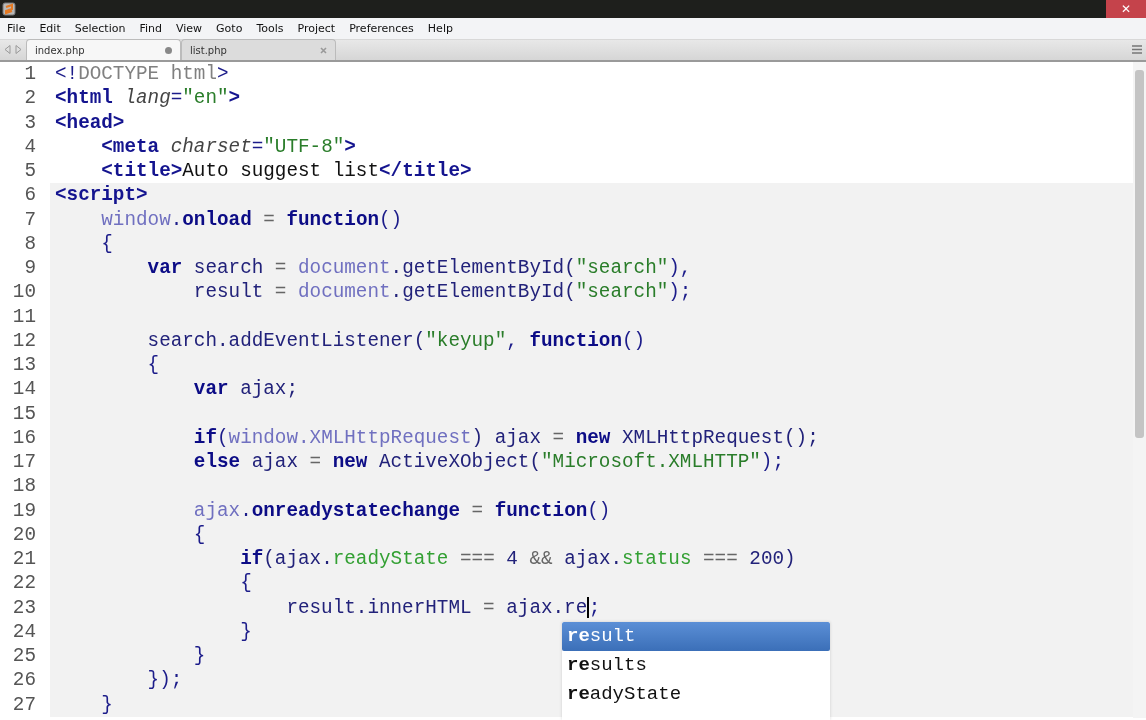 Image resolution: width=1146 pixels, height=720 pixels. I want to click on close-button: ✕, so click(1126, 9).